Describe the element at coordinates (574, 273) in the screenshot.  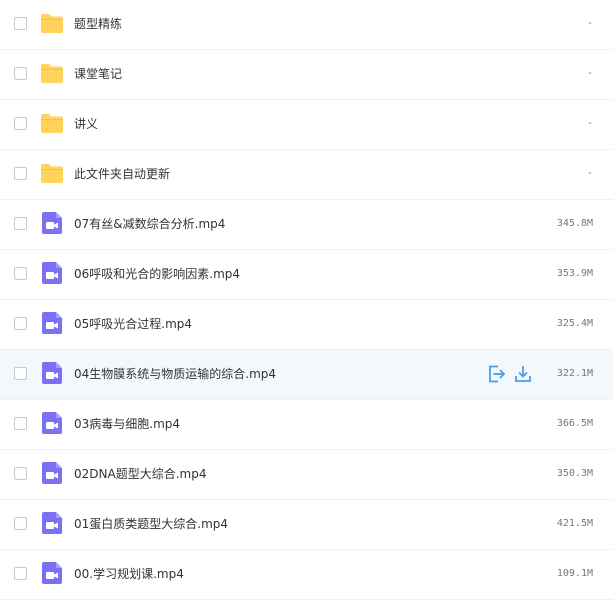
I see `file-size: 353.9M` at that location.